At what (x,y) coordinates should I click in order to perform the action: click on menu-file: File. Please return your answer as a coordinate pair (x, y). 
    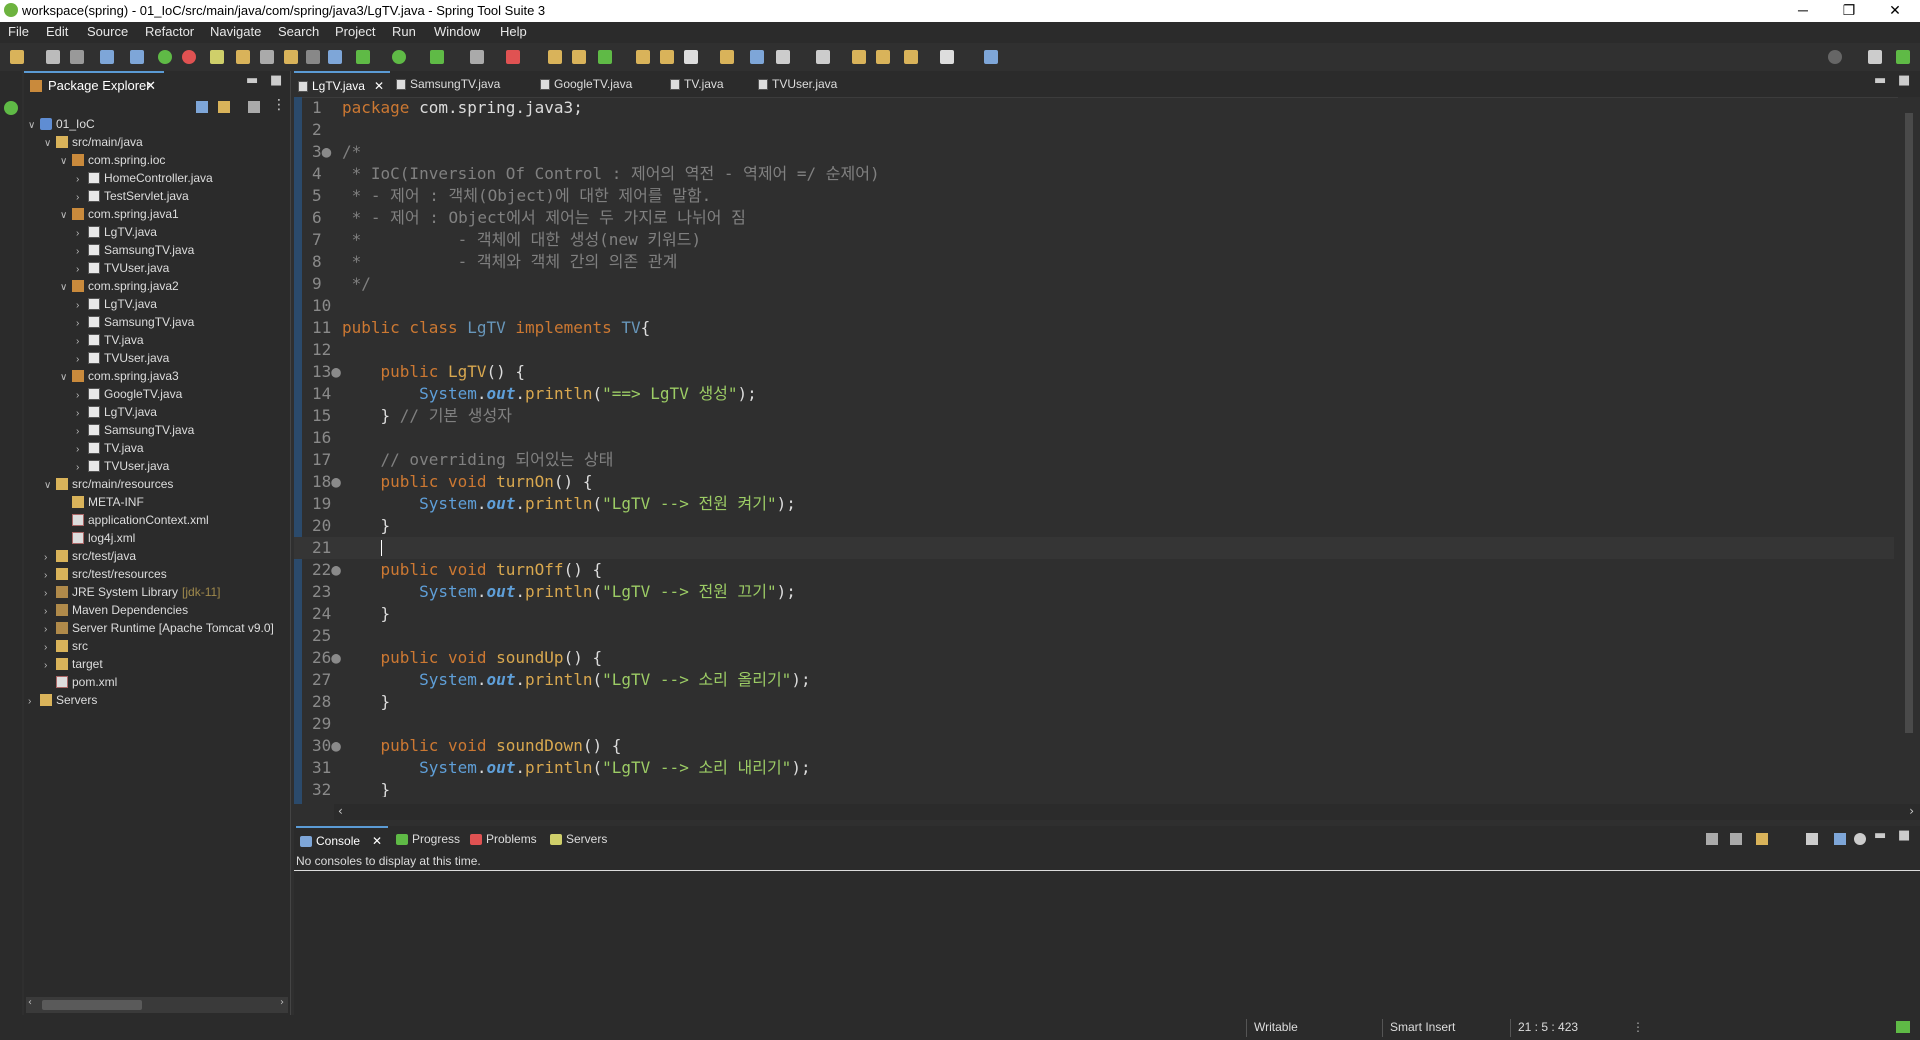
    Looking at the image, I should click on (18, 31).